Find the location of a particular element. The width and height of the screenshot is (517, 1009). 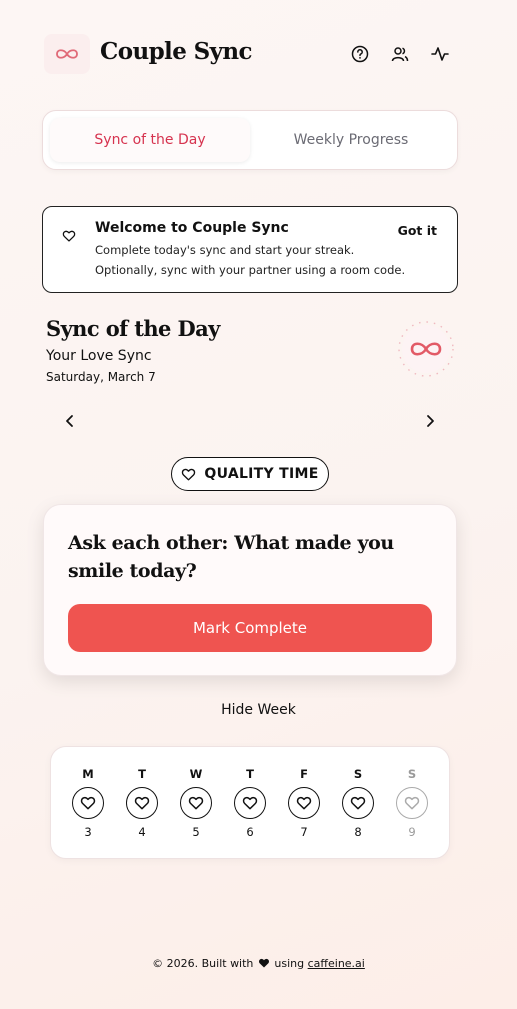

day-number: 7 is located at coordinates (304, 832).